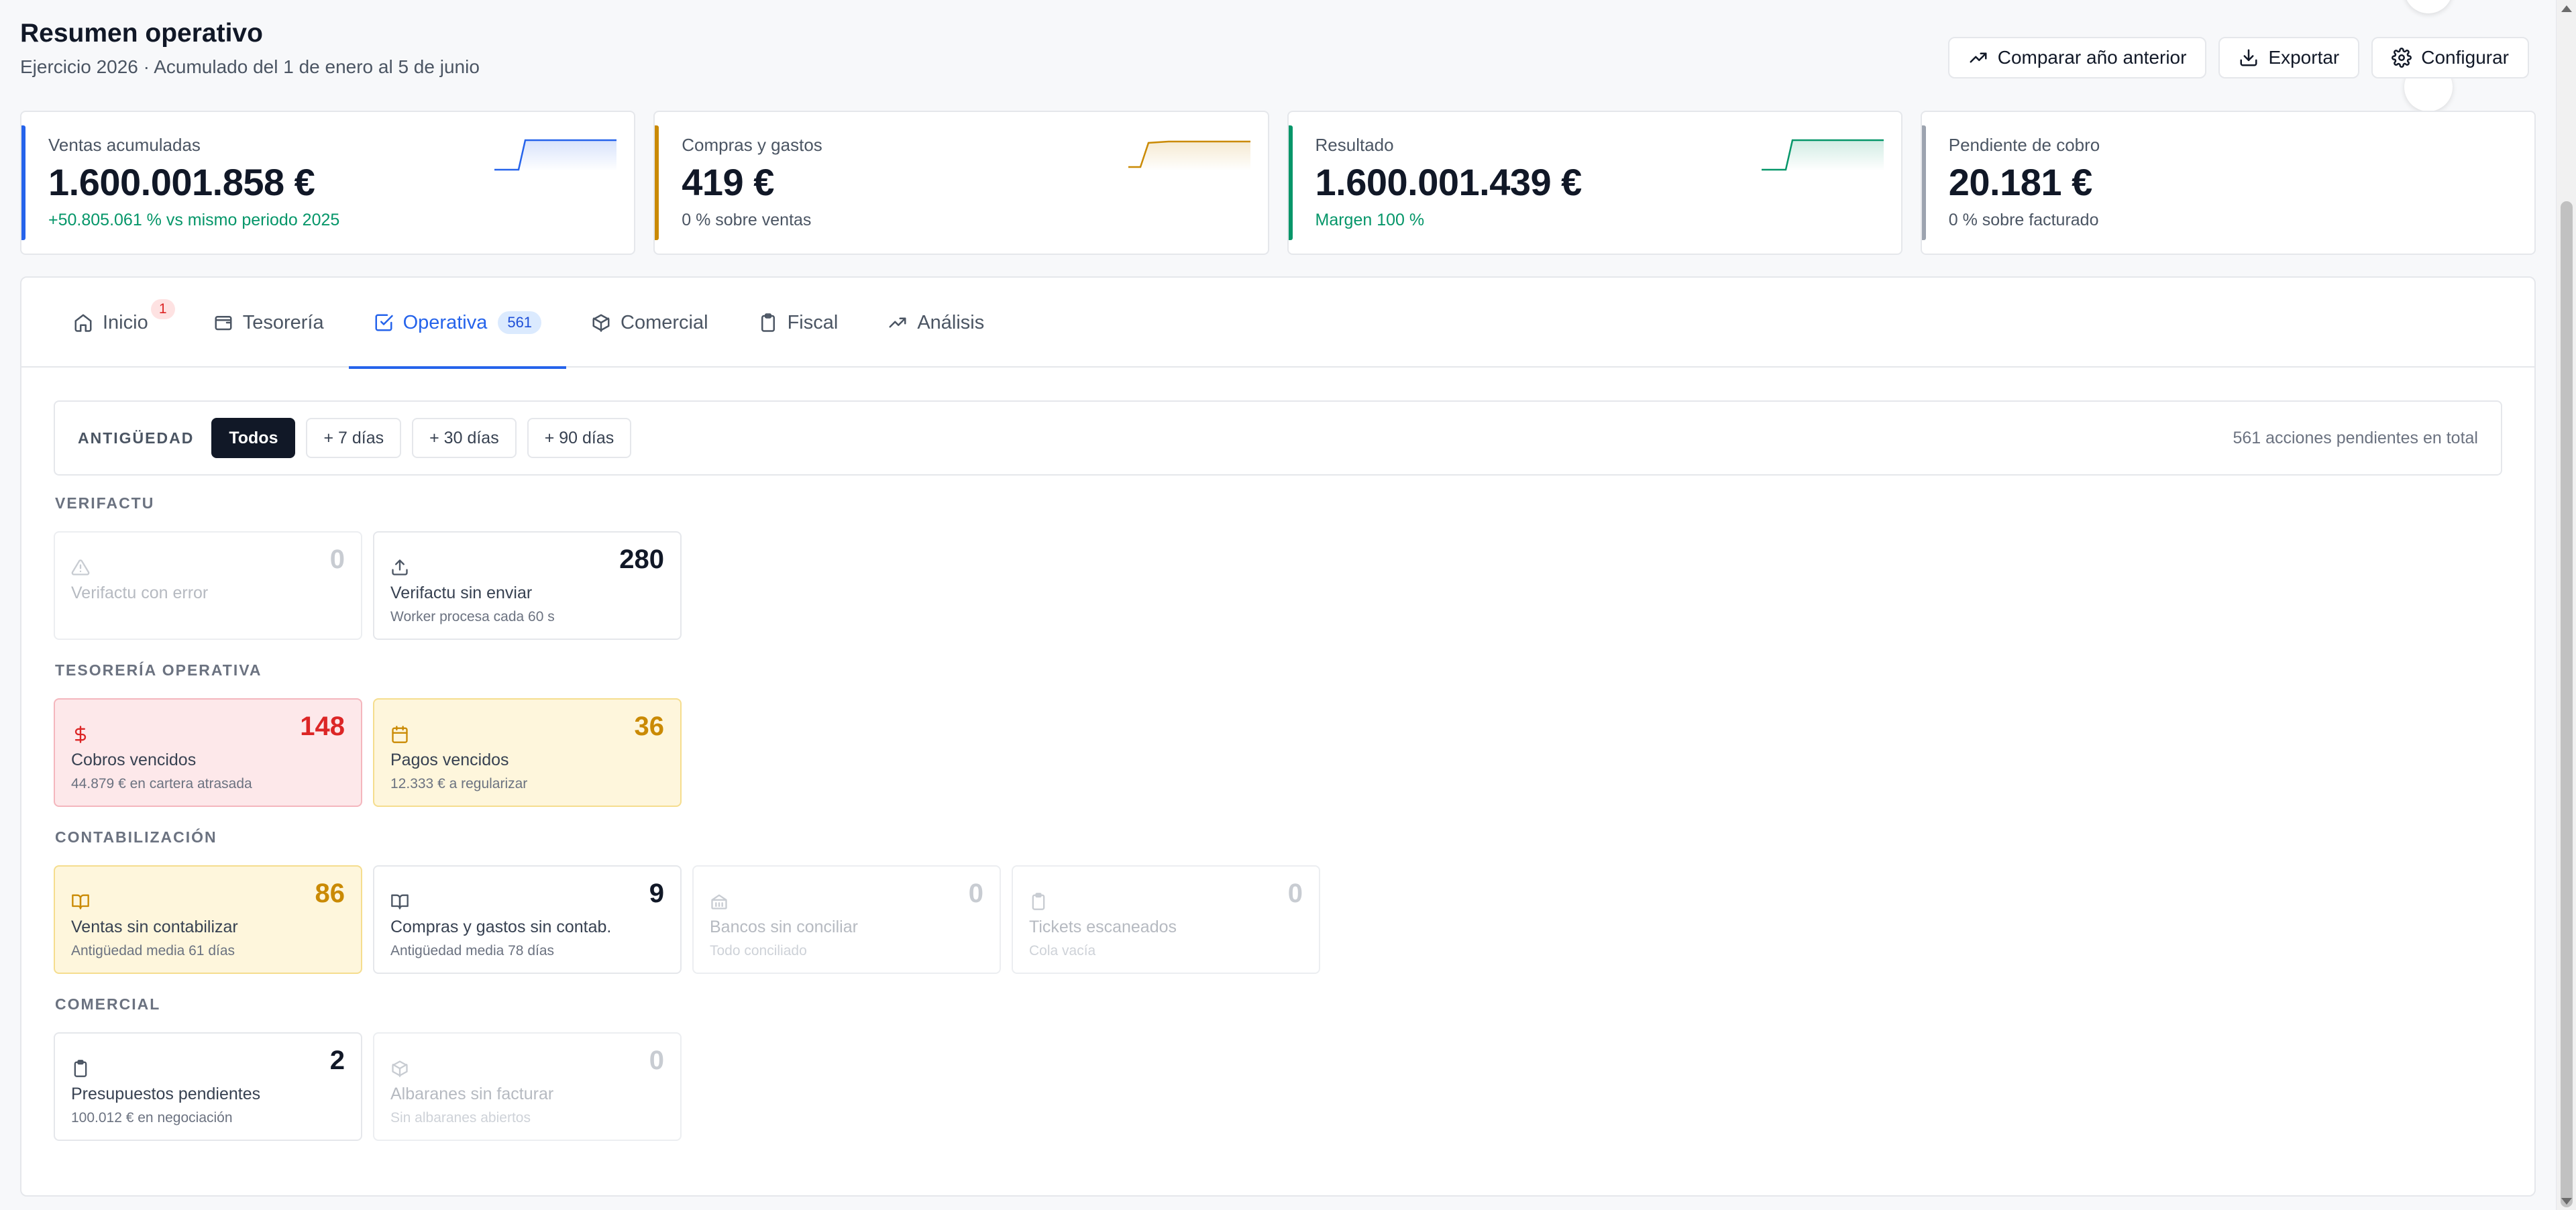 This screenshot has height=1210, width=2576. Describe the element at coordinates (2023, 220) in the screenshot. I see `kpi-note: 0 % sobre facturado` at that location.